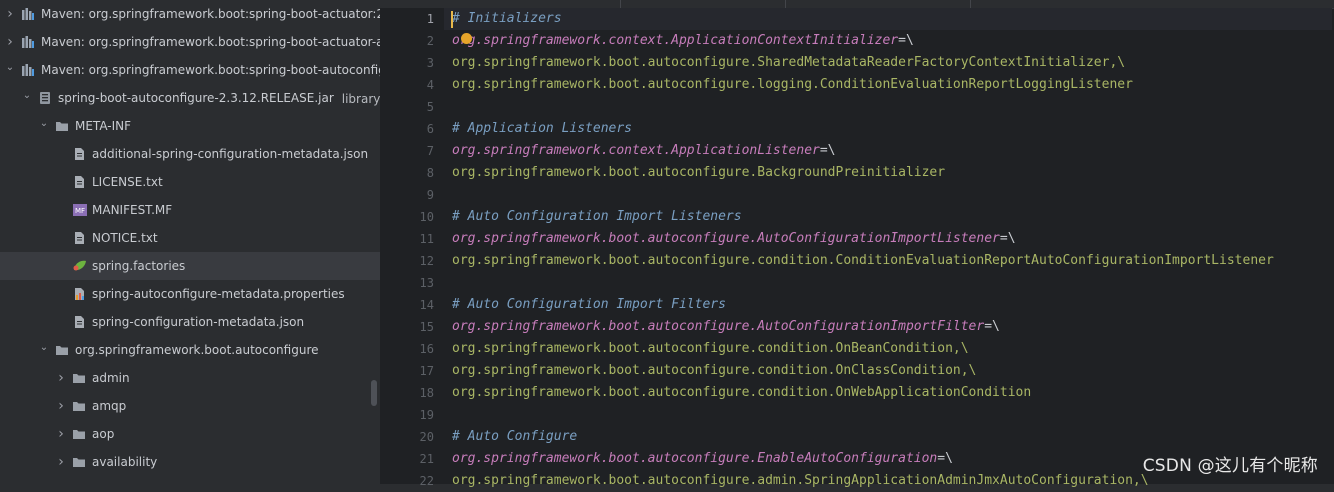 This screenshot has height=492, width=1334. Describe the element at coordinates (190, 182) in the screenshot. I see `tree-item-license-txt: LICENSE.txt` at that location.